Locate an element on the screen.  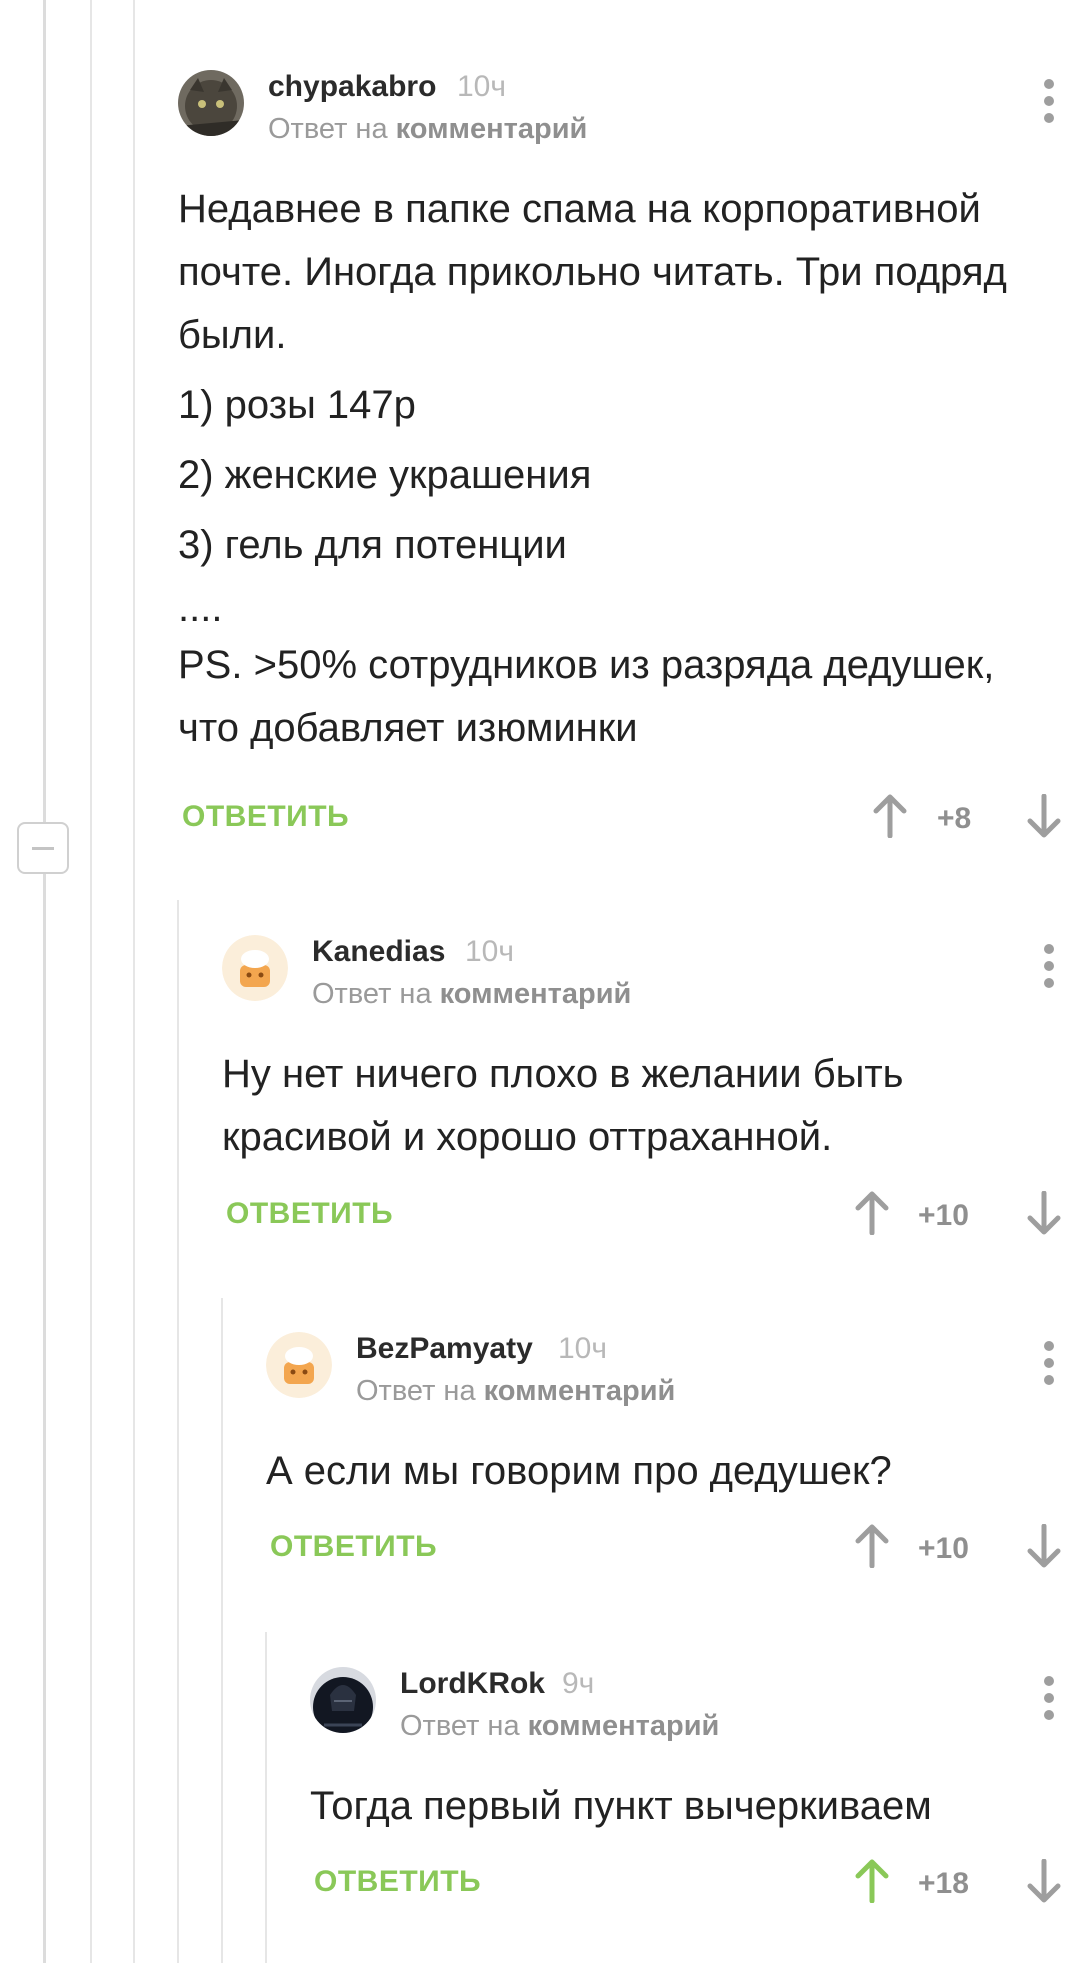
comment-body: А если мы говорим про дедушек? is located at coordinates (663, 1471).